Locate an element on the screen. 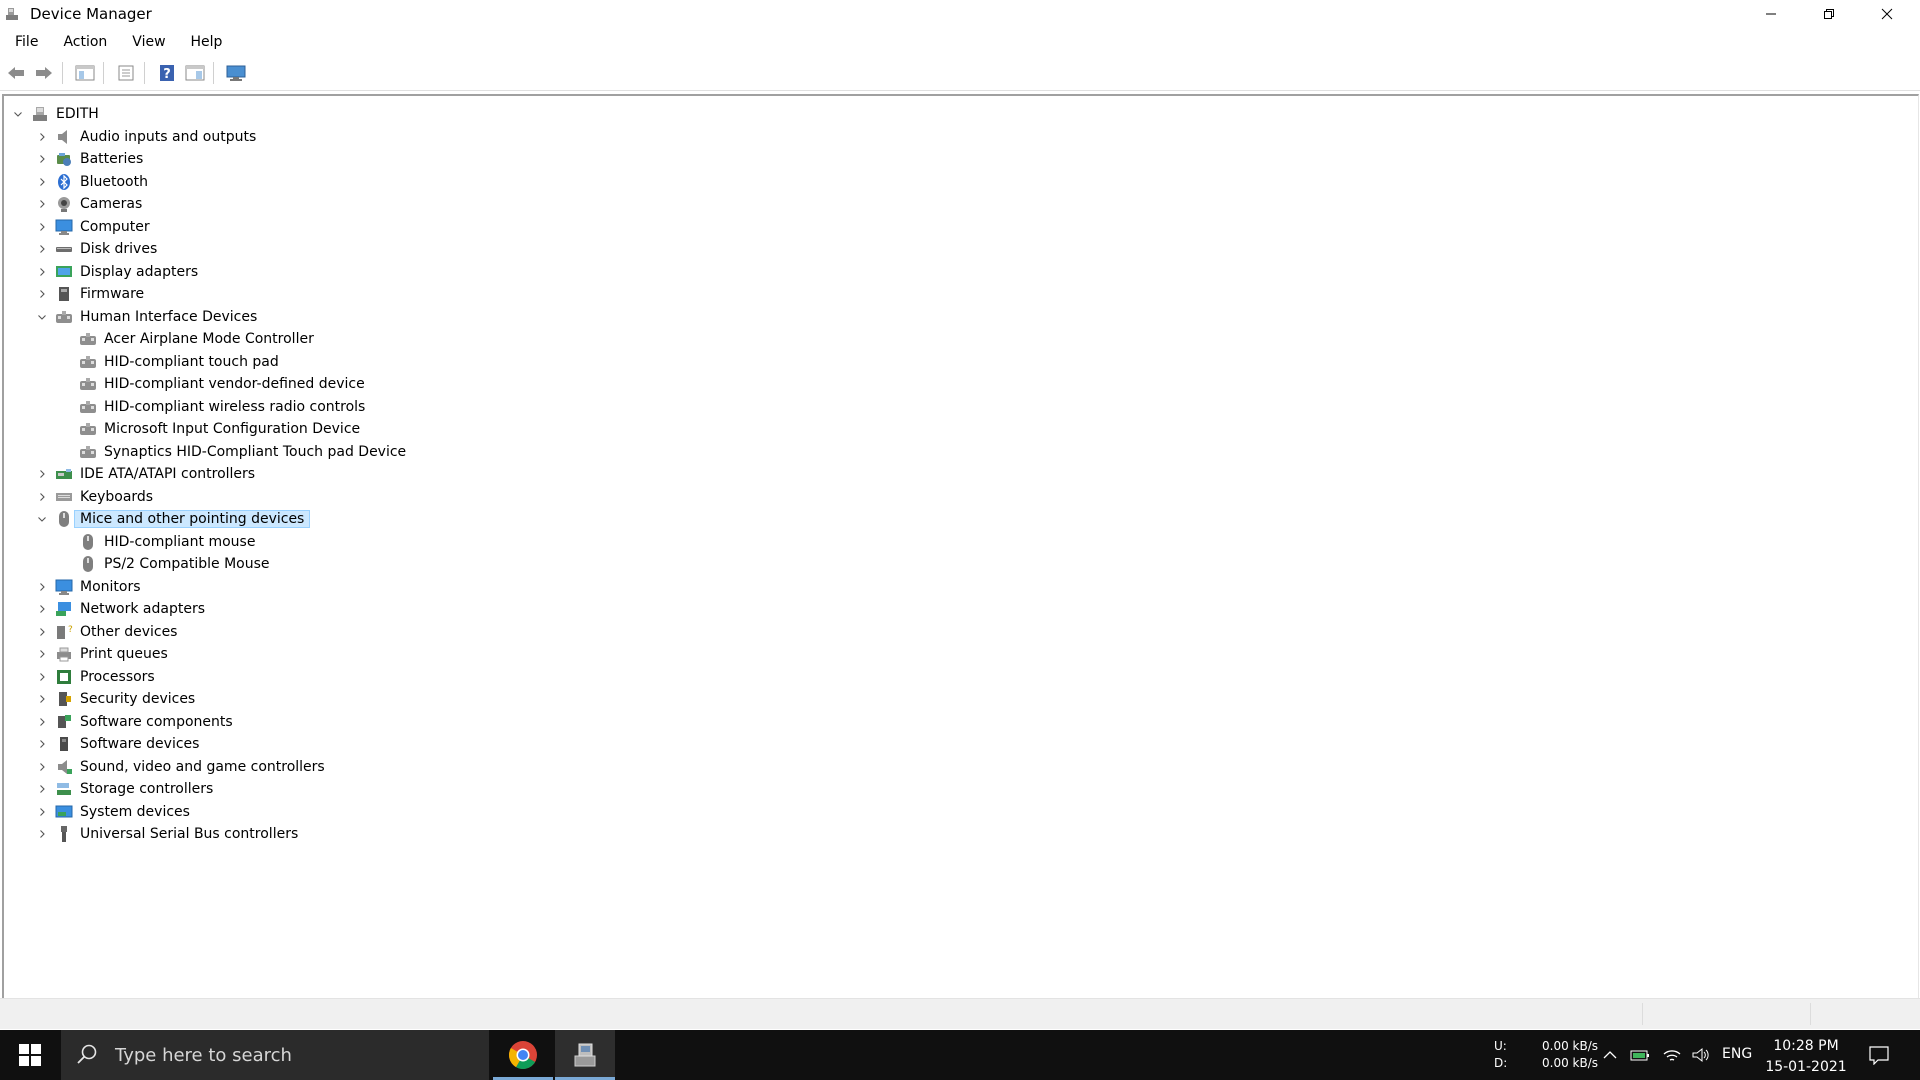  forward-icon is located at coordinates (44, 73).